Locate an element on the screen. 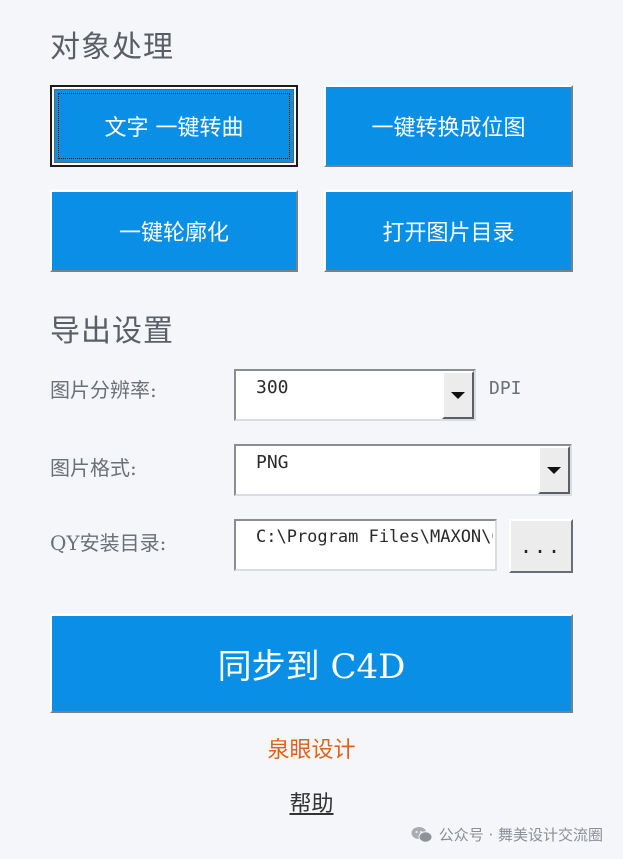  open-image-dir-button: 打开图片目录 is located at coordinates (448, 231).